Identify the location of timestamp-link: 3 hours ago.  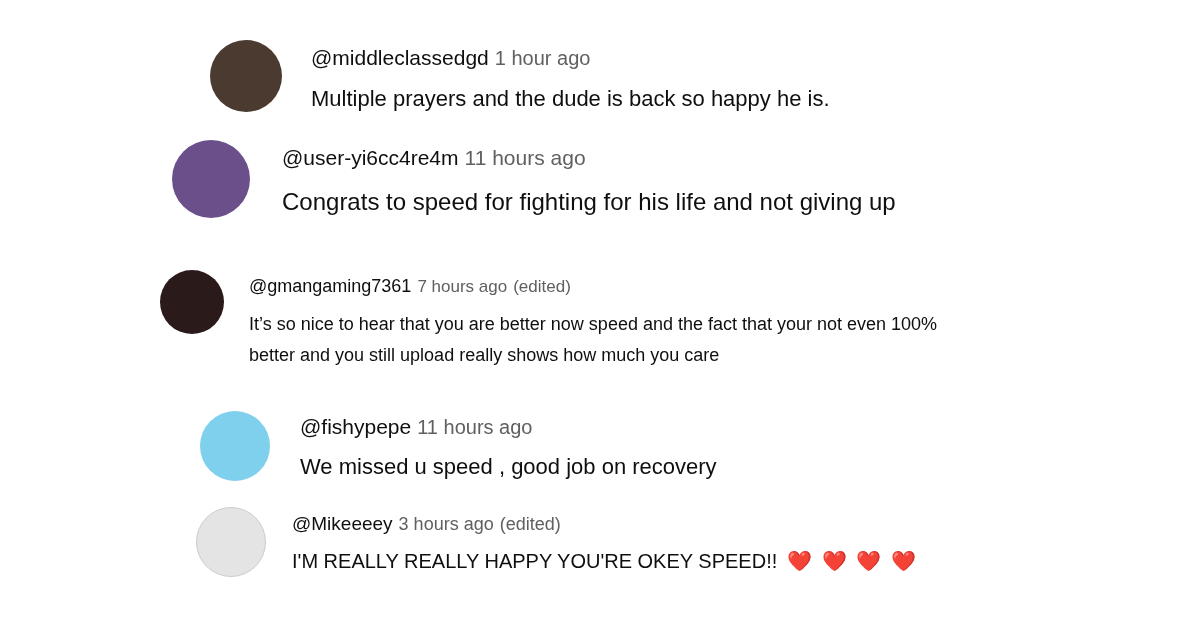
(446, 524).